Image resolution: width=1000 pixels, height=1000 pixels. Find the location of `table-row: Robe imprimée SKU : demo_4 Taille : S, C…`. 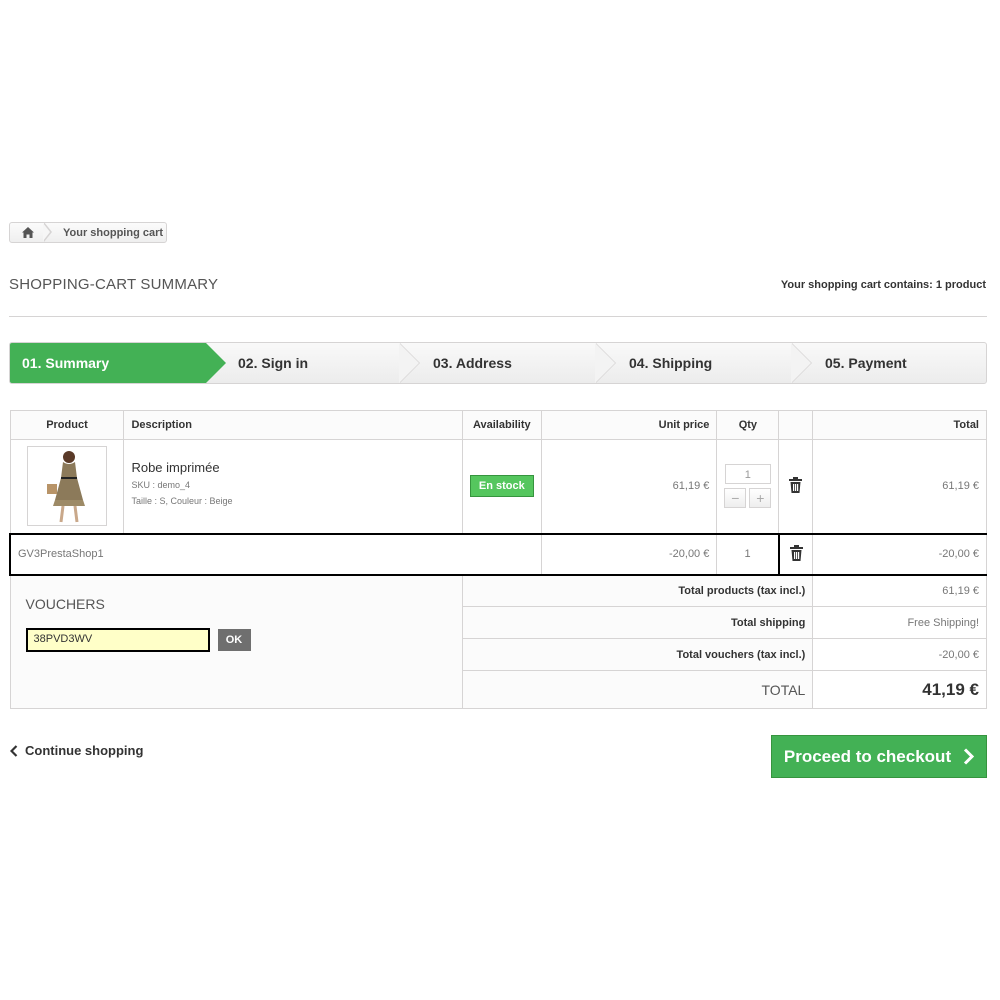

table-row: Robe imprimée SKU : demo_4 Taille : S, C… is located at coordinates (498, 486).